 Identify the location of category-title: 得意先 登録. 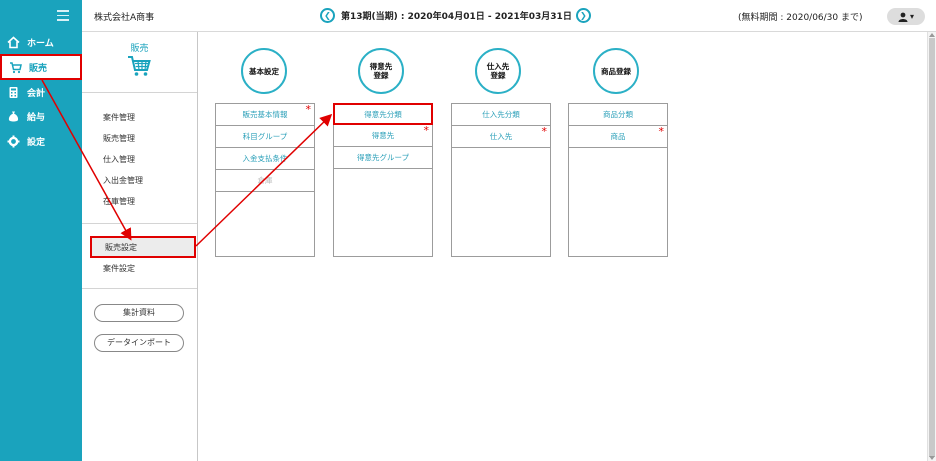
(381, 71).